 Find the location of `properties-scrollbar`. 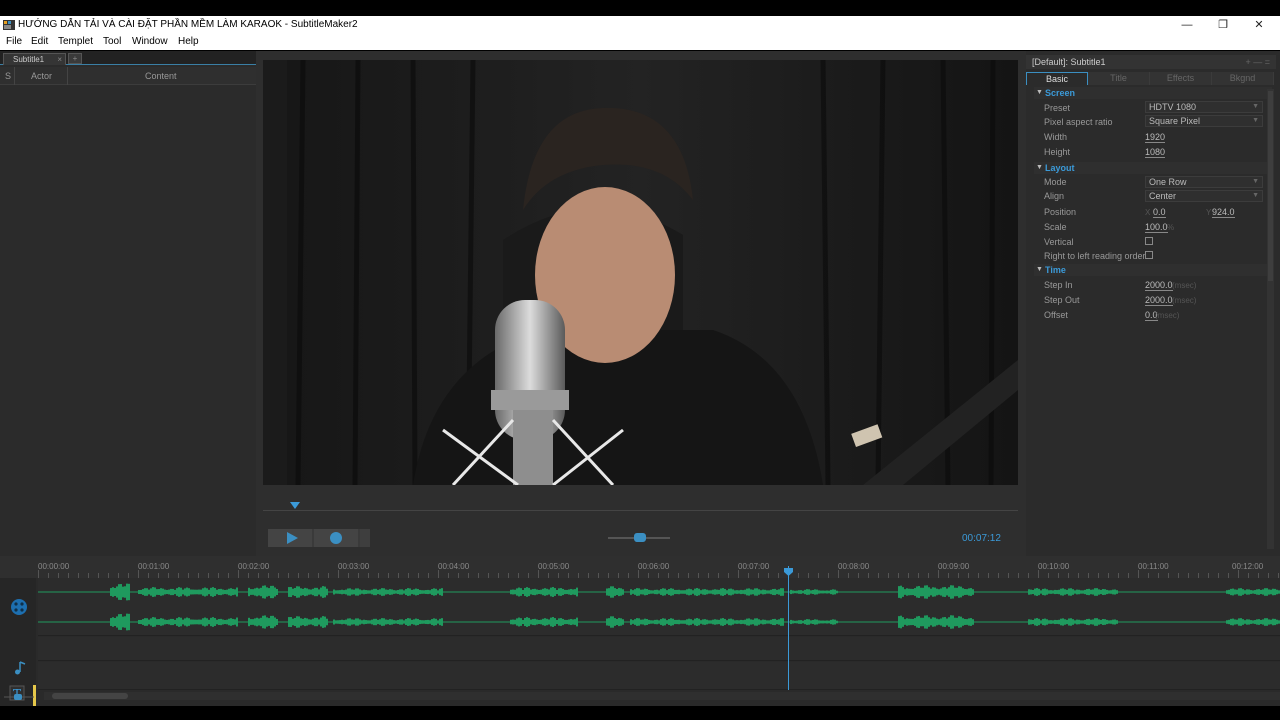

properties-scrollbar is located at coordinates (1270, 319).